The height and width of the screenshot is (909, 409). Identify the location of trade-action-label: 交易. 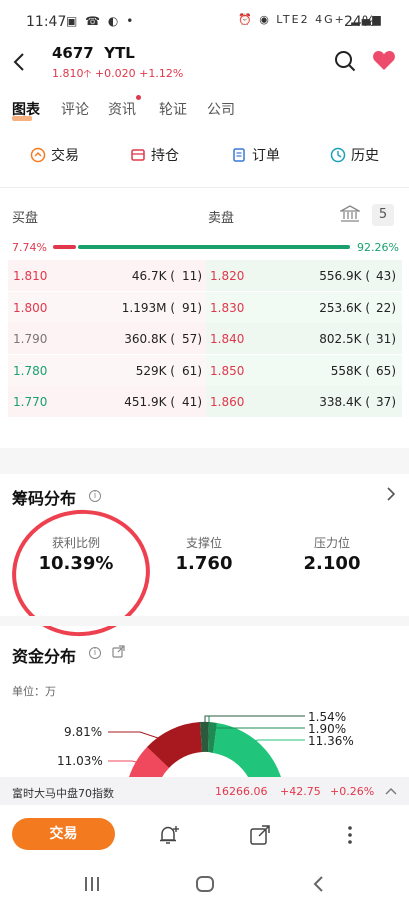
(65, 156).